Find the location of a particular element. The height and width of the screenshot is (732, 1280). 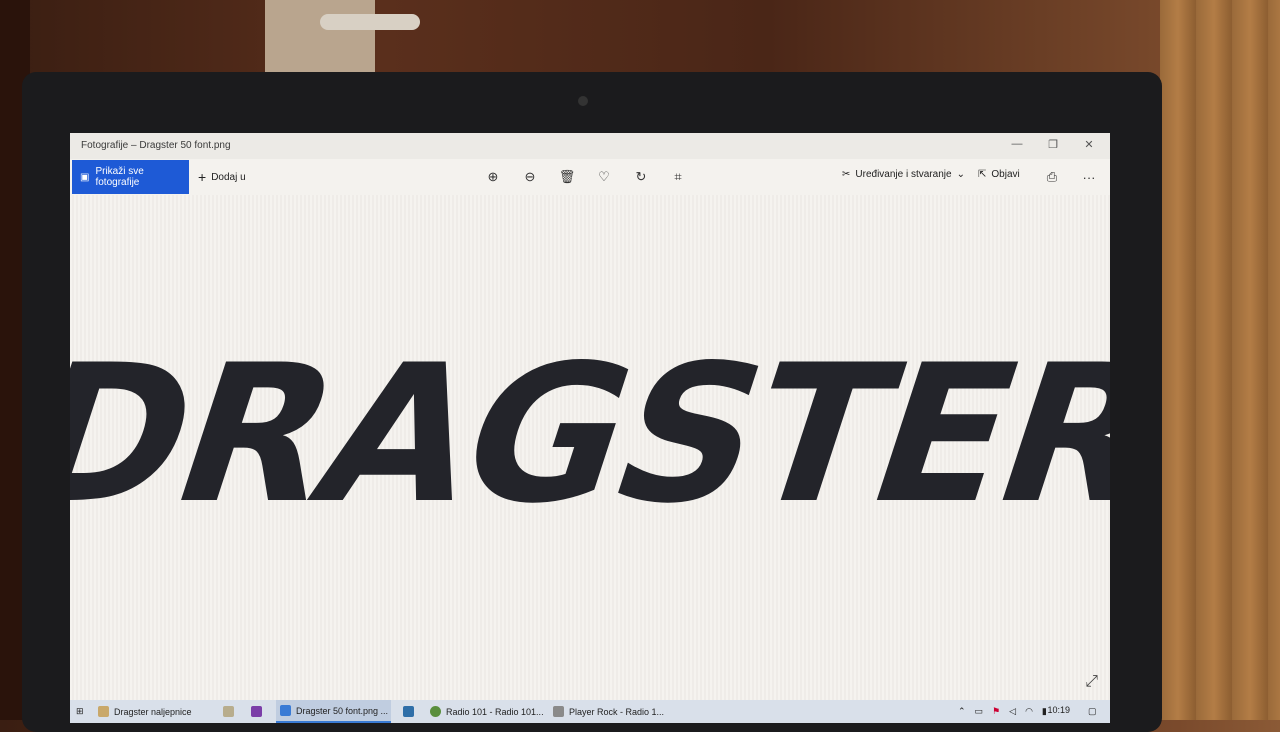

wood-panel is located at coordinates (1220, 360).